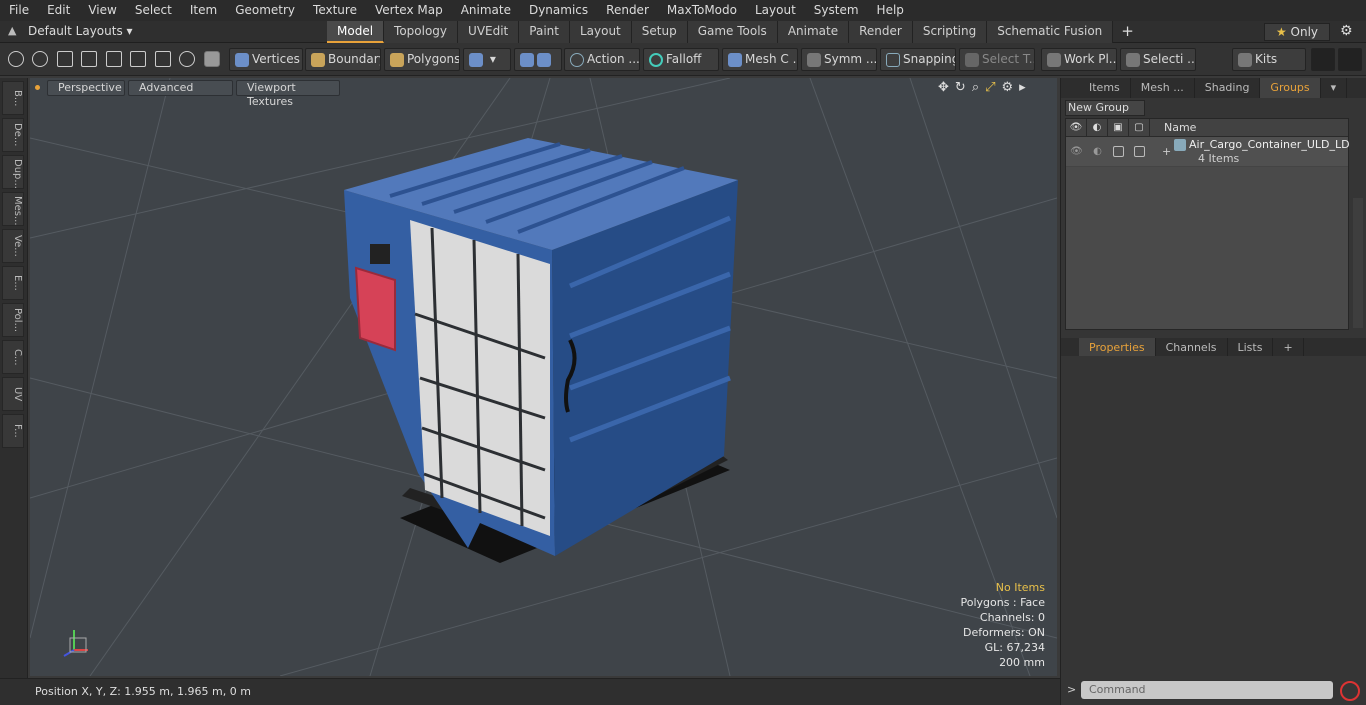 Image resolution: width=1366 pixels, height=705 pixels. I want to click on tab-scripting: Scripting, so click(950, 32).